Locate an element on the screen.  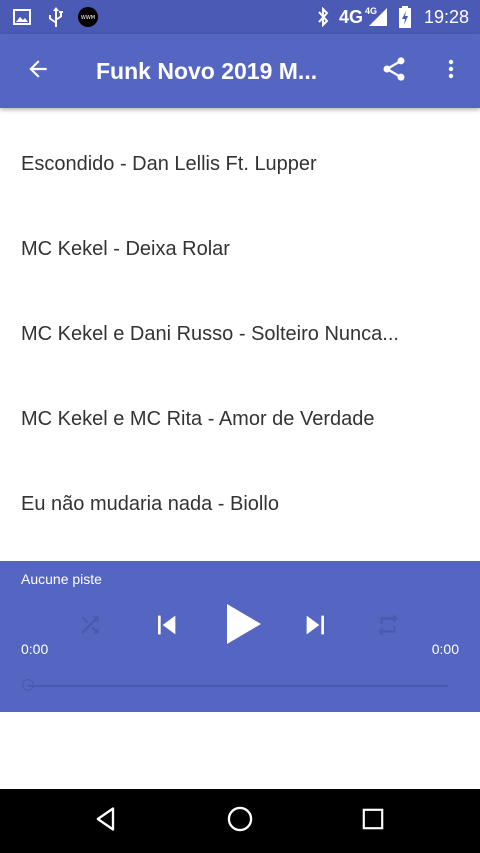
image-icon is located at coordinates (22, 17).